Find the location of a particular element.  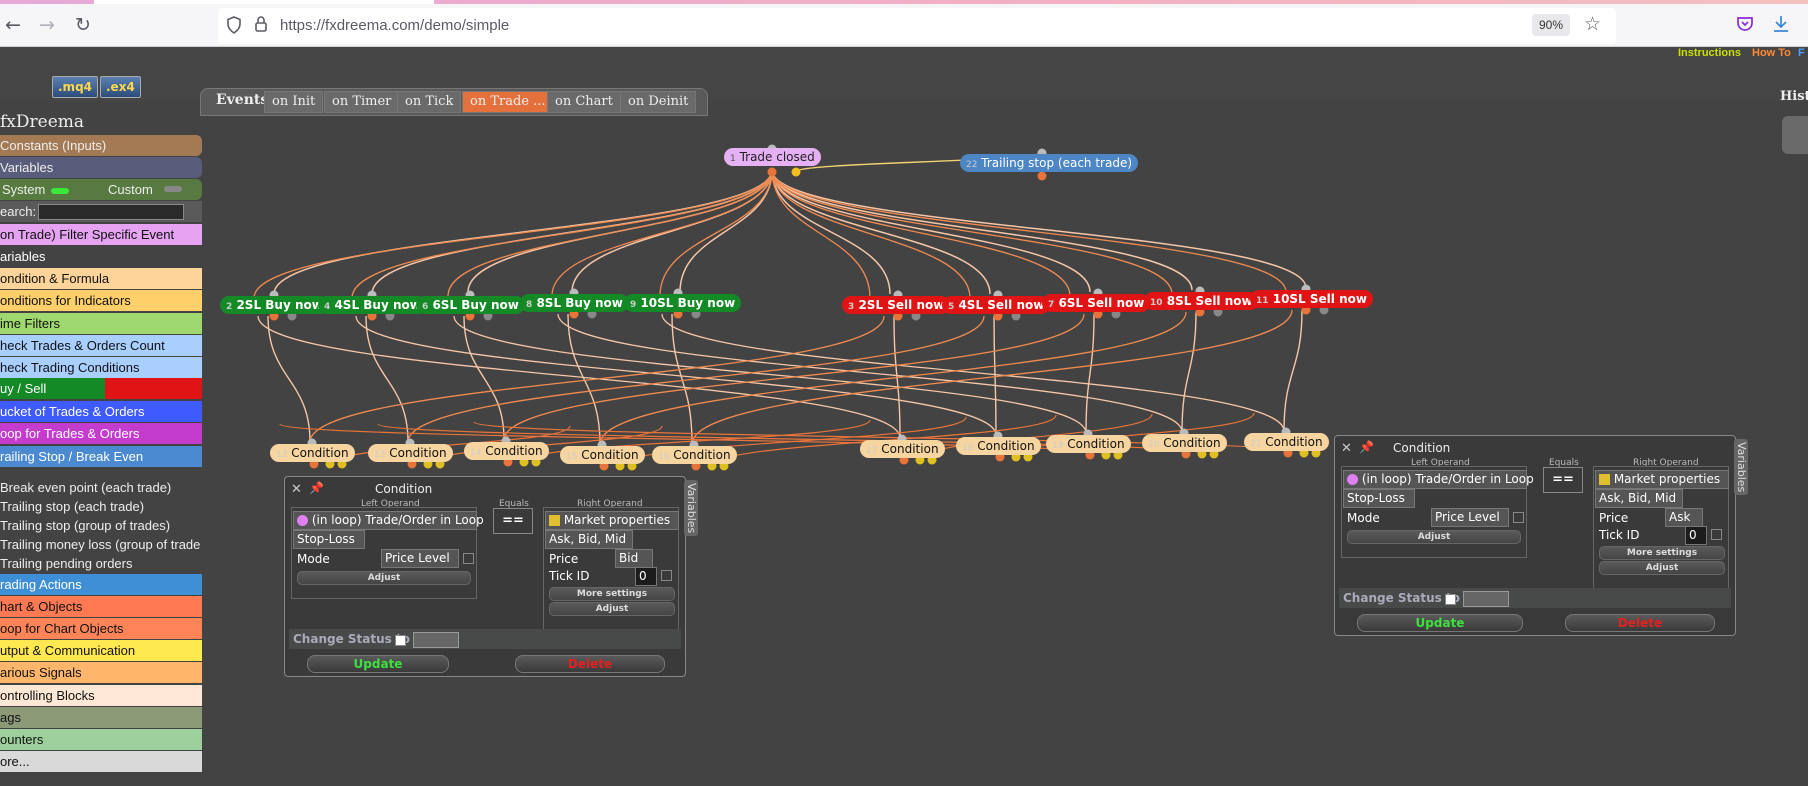

block-sell: 5 4SL Sell now is located at coordinates (996, 305).